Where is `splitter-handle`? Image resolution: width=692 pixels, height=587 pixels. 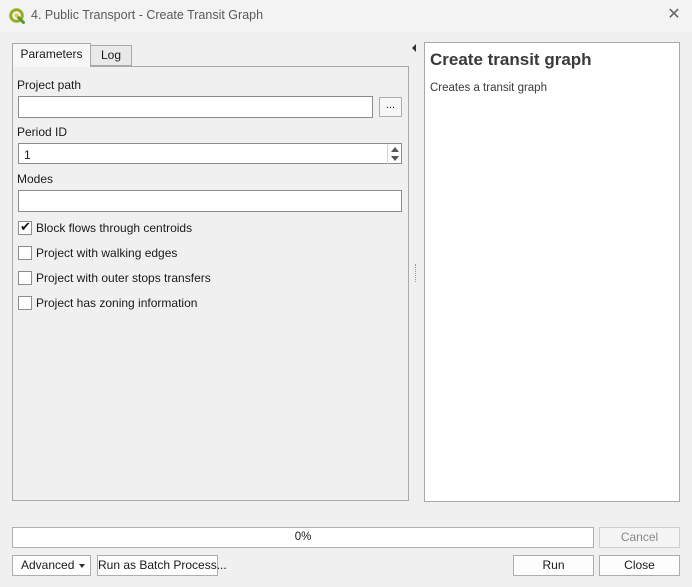 splitter-handle is located at coordinates (416, 273).